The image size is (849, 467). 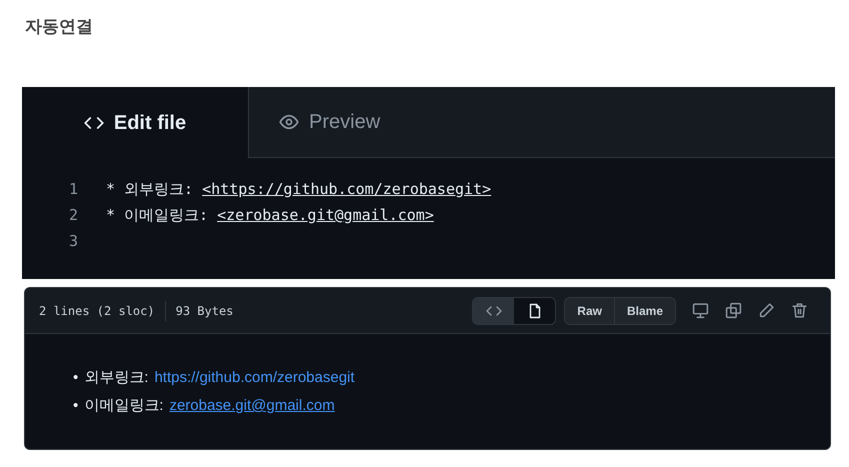 I want to click on list-label: 이메일링크:, so click(x=124, y=406).